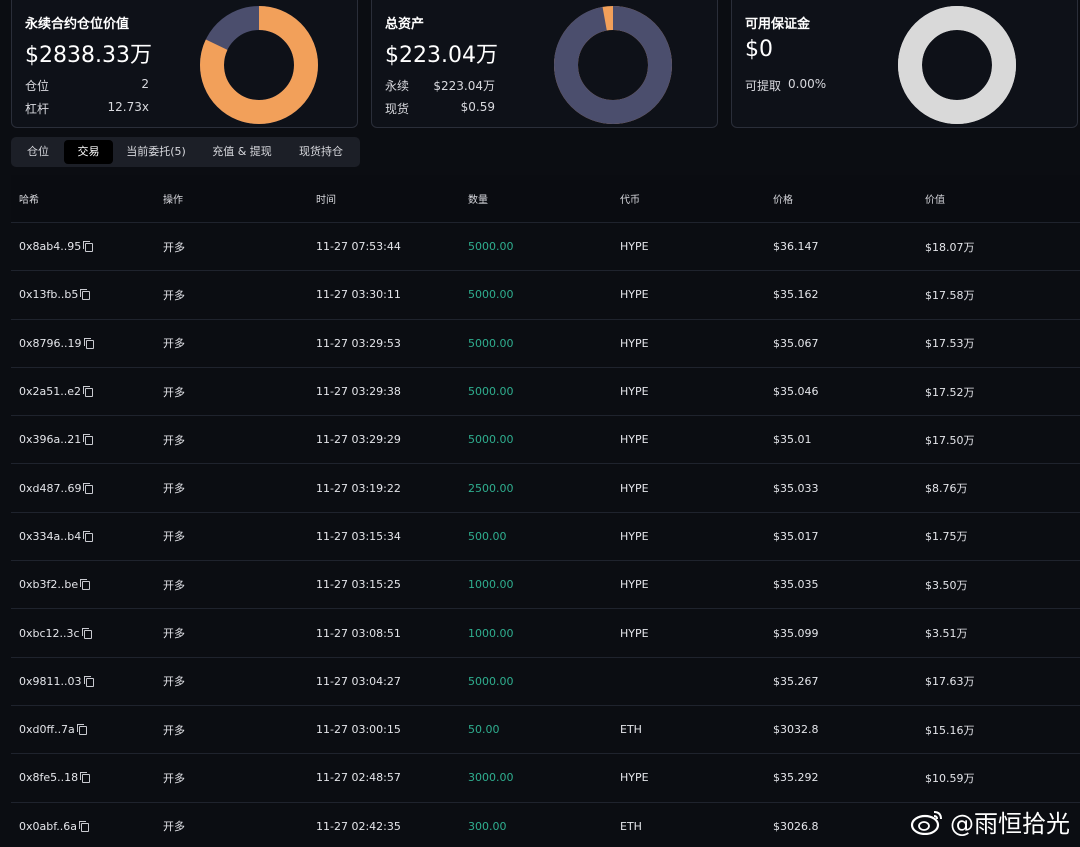 This screenshot has height=847, width=1080. I want to click on cell-time: 11-27 03:15:25, so click(358, 584).